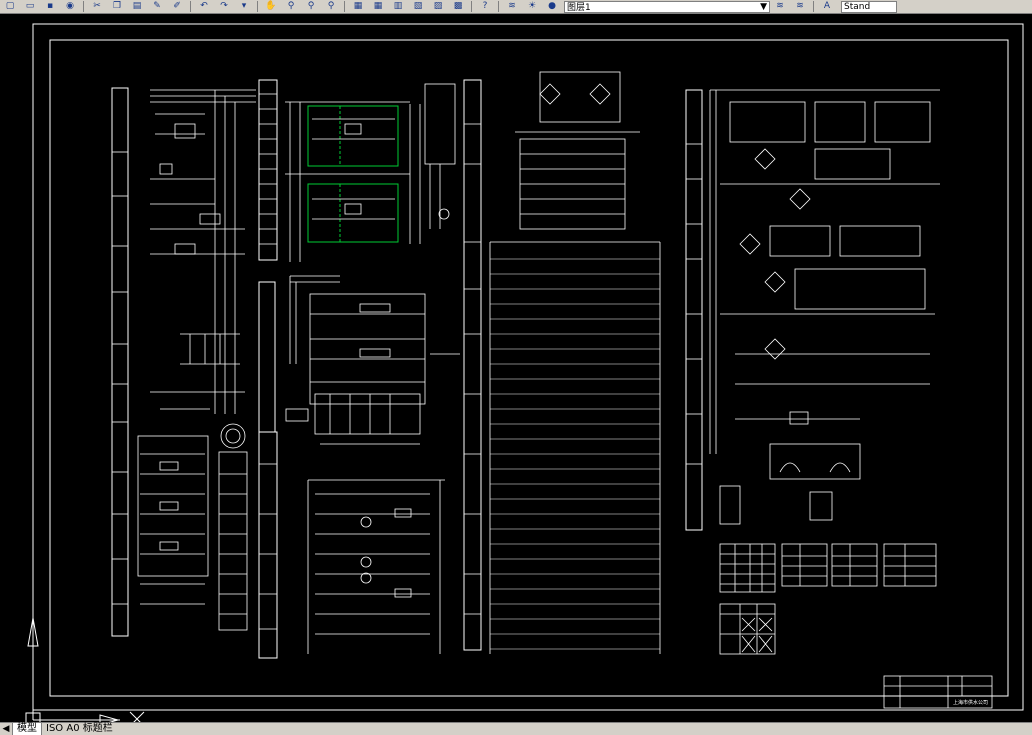 This screenshot has width=1032, height=735. I want to click on tab-model: 模型, so click(27, 729).